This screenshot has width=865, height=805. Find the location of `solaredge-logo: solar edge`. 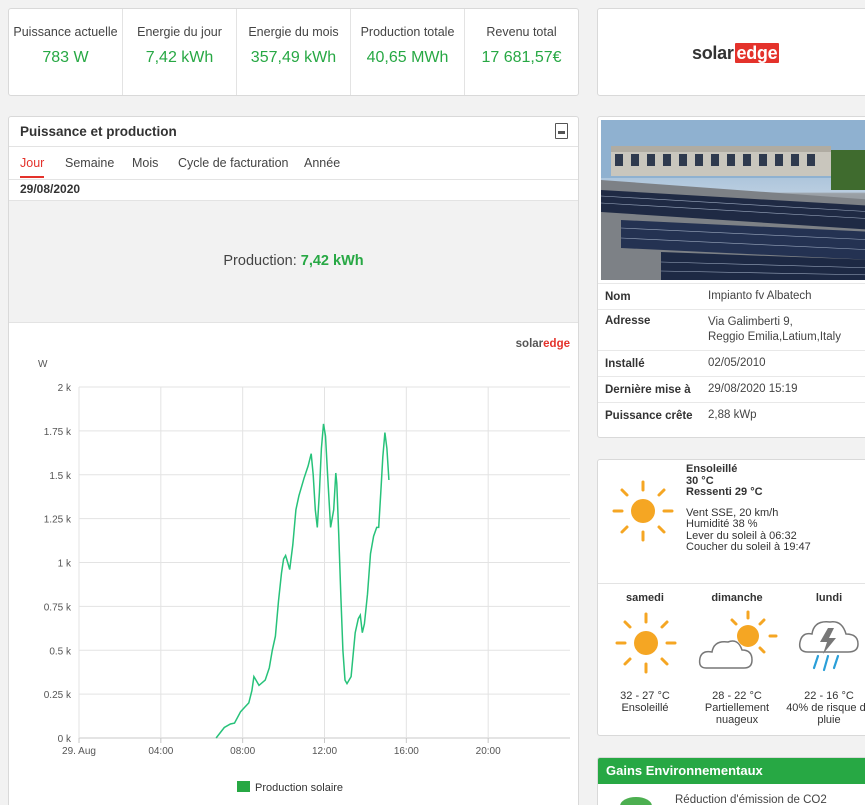

solaredge-logo: solar edge is located at coordinates (736, 53).